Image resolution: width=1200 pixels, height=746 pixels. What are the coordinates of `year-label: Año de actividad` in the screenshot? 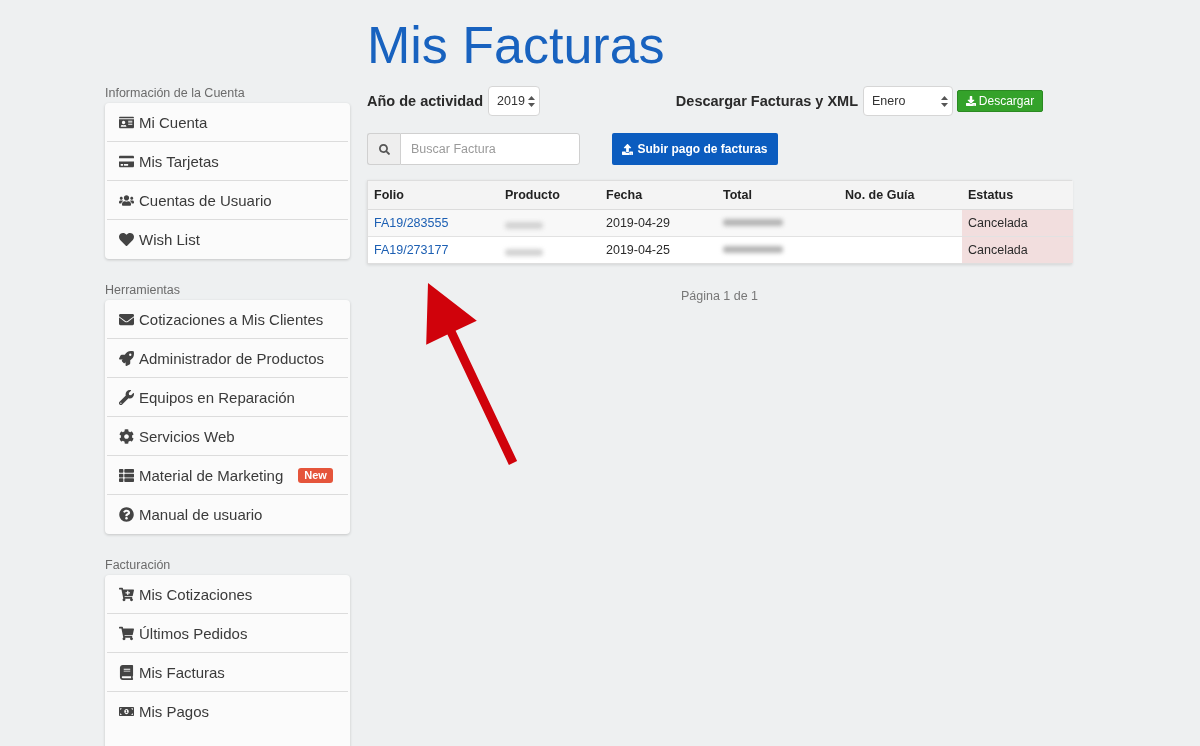 It's located at (425, 101).